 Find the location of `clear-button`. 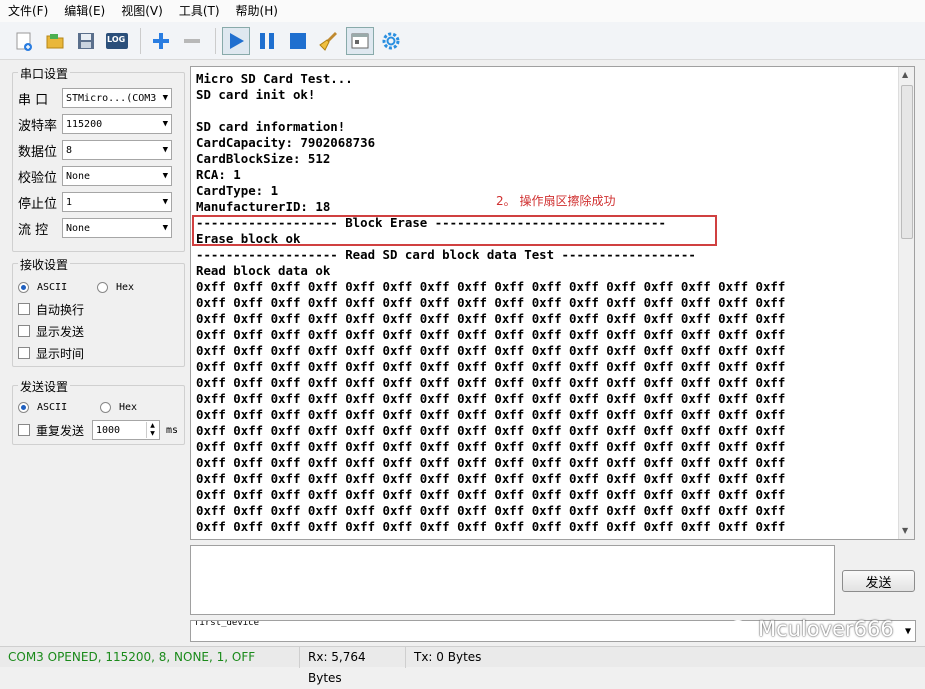

clear-button is located at coordinates (329, 41).